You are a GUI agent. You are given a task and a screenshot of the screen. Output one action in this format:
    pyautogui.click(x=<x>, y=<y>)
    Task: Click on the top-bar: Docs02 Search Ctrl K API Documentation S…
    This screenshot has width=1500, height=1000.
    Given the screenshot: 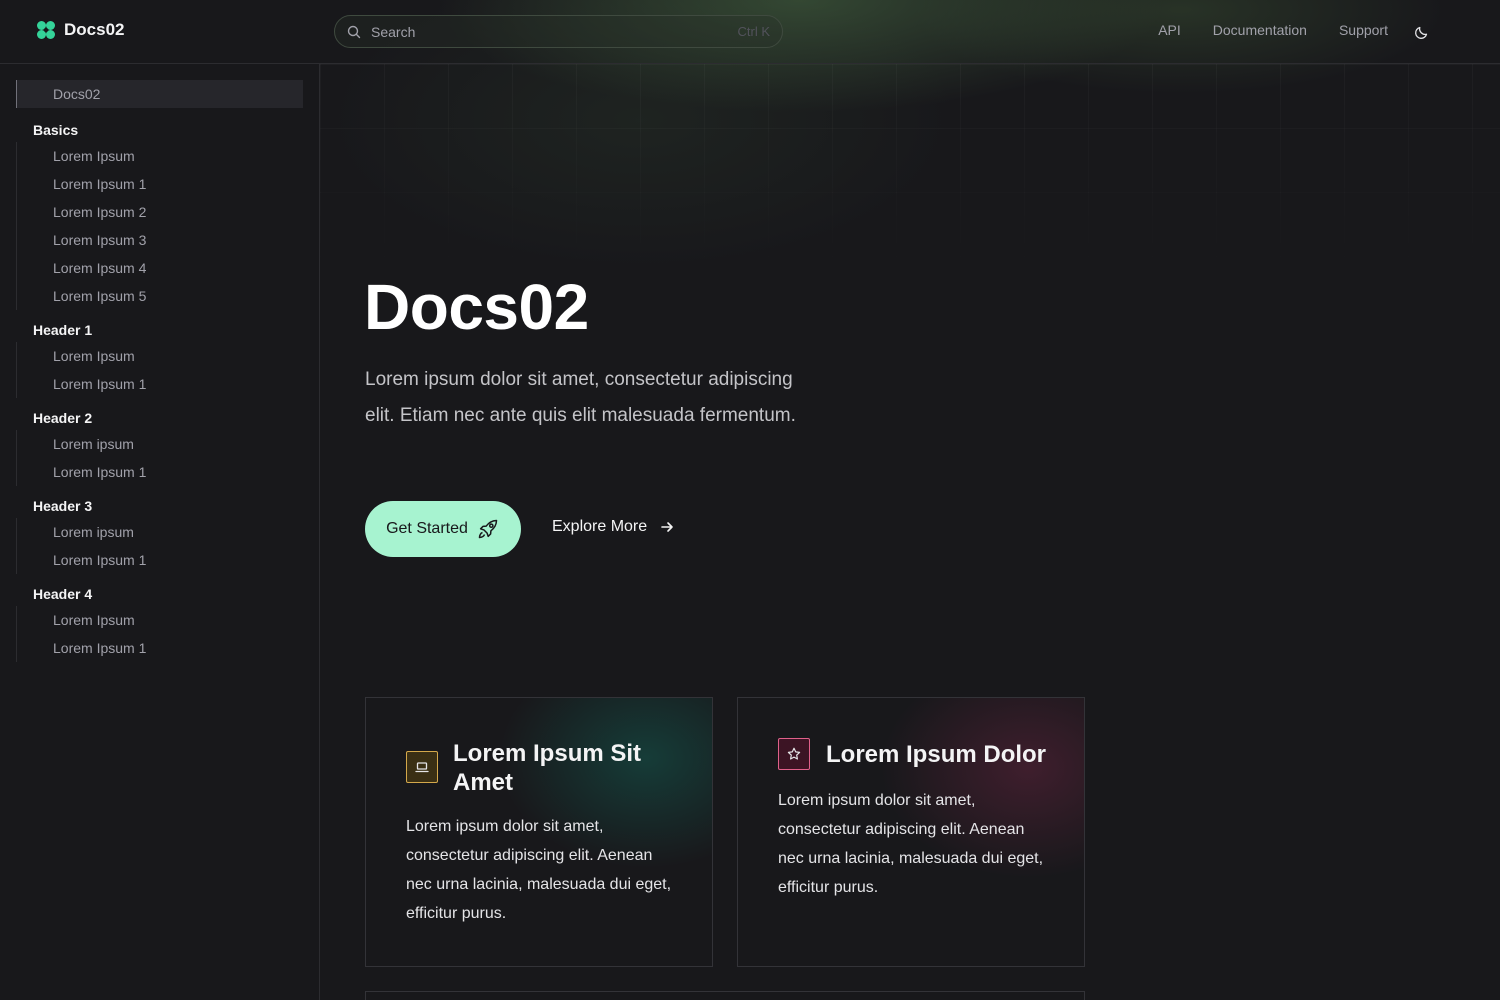 What is the action you would take?
    pyautogui.click(x=750, y=32)
    